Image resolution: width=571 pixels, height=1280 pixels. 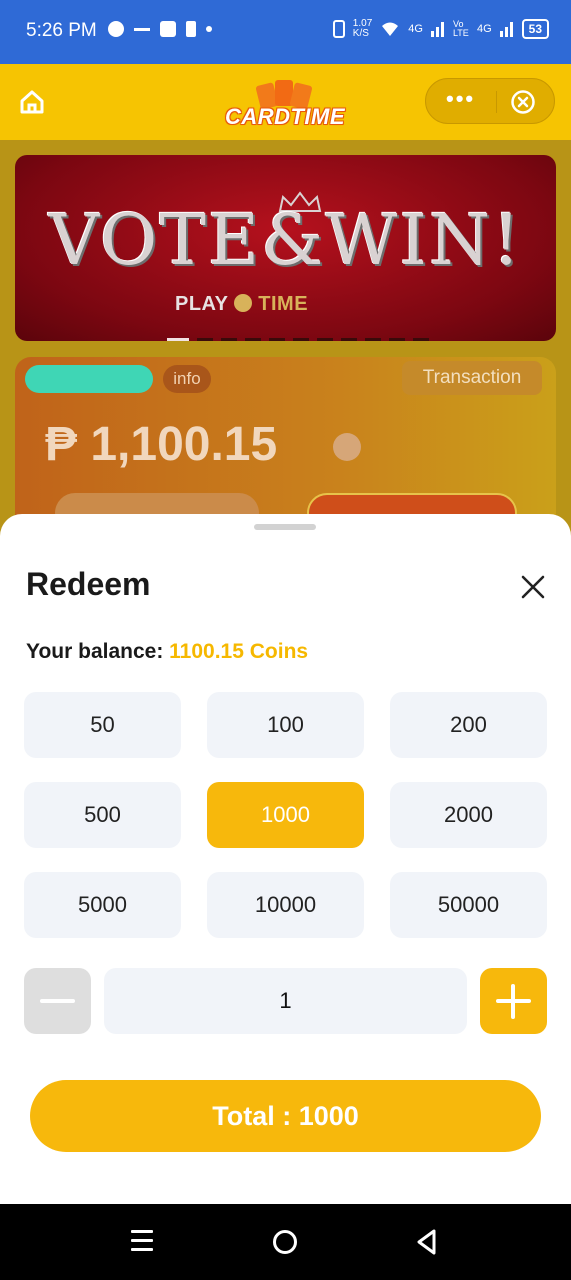 I want to click on notification-icons, so click(x=160, y=29).